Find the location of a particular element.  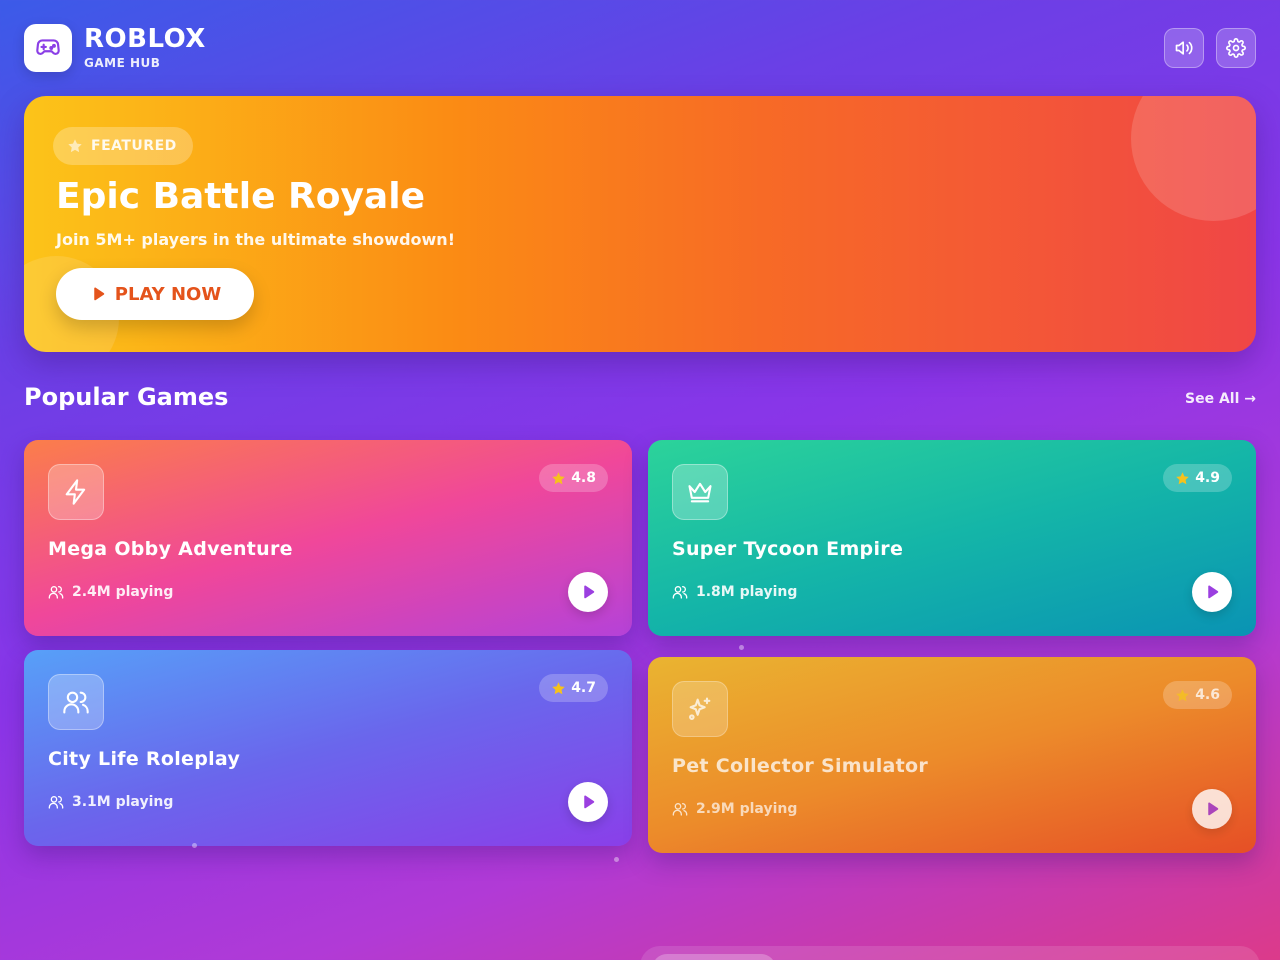

player-count: 2.9M playing is located at coordinates (734, 809).